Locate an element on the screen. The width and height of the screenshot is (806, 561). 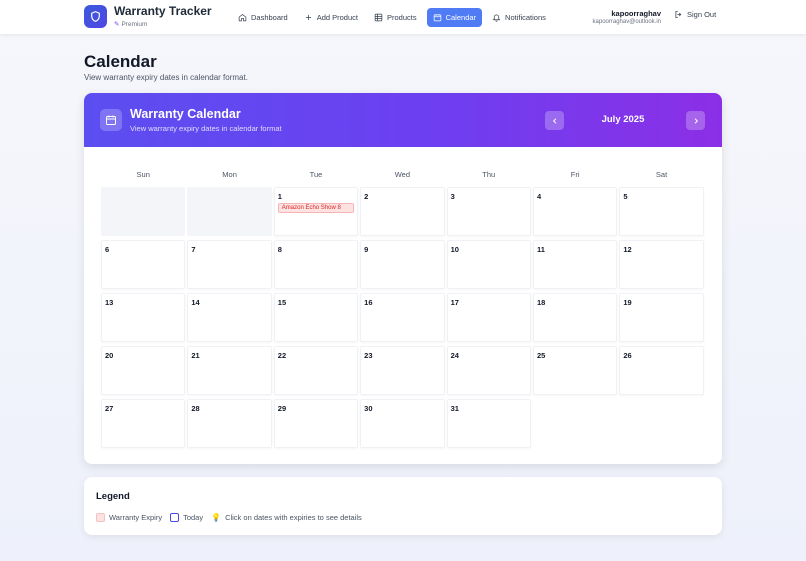
user-info: kapoorraghav kapoorraghav@outlook.in is located at coordinates (627, 17).